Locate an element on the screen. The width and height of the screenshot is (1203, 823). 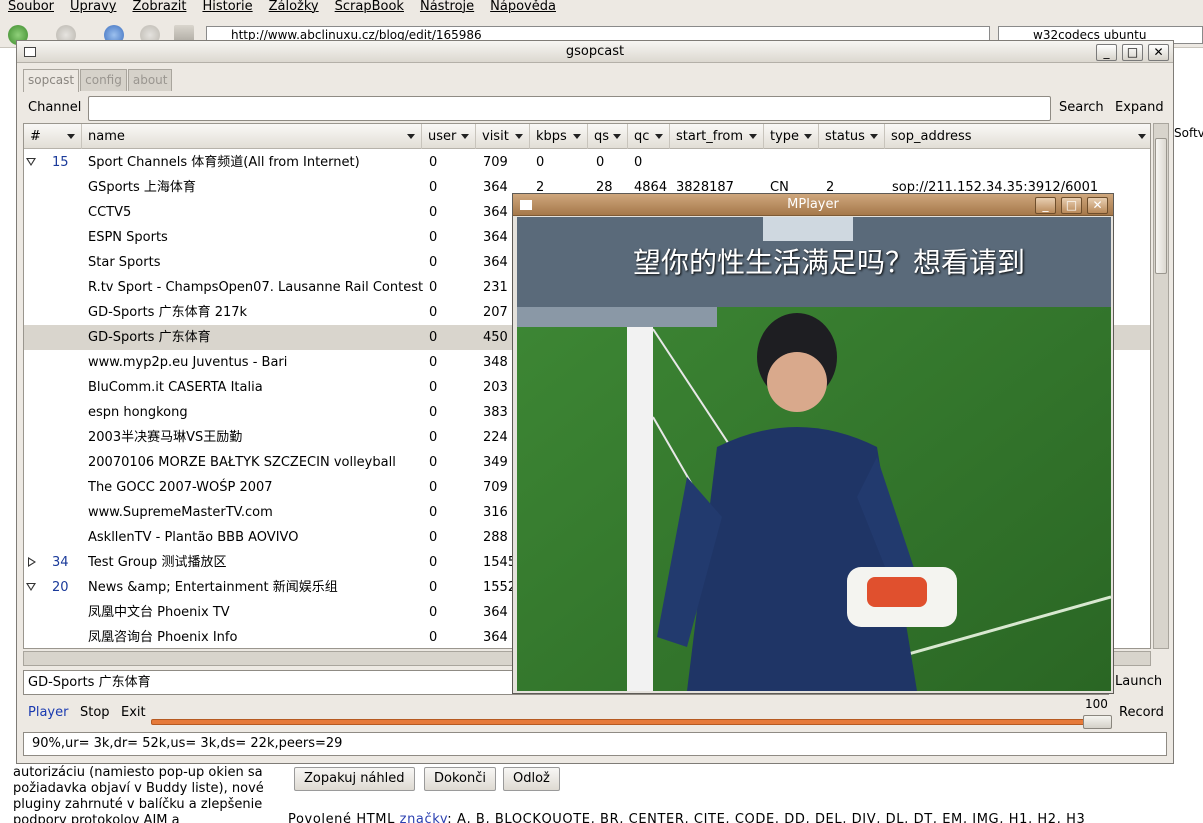
store-button: Odlož is located at coordinates (531, 779).